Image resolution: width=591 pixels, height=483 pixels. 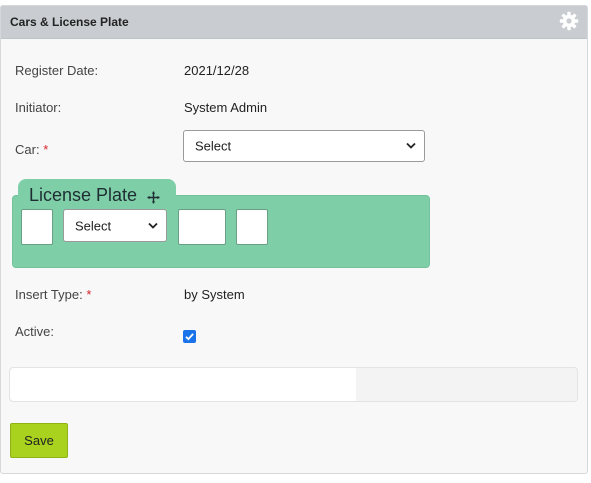 I want to click on car-select: Select, so click(x=304, y=146).